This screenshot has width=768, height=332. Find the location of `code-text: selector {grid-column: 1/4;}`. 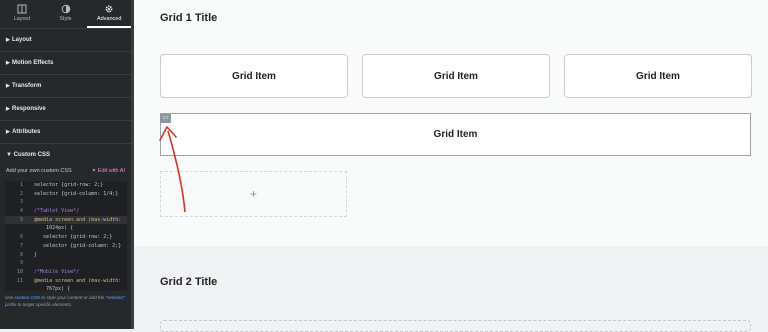

code-text: selector {grid-column: 1/4;} is located at coordinates (73, 193).